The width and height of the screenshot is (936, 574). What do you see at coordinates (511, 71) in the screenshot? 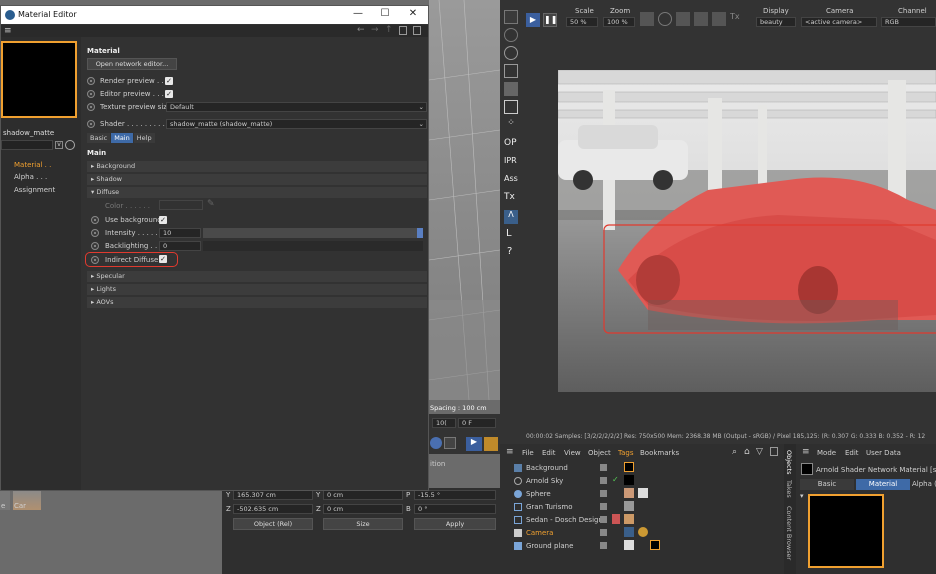
I see `cube-icon` at bounding box center [511, 71].